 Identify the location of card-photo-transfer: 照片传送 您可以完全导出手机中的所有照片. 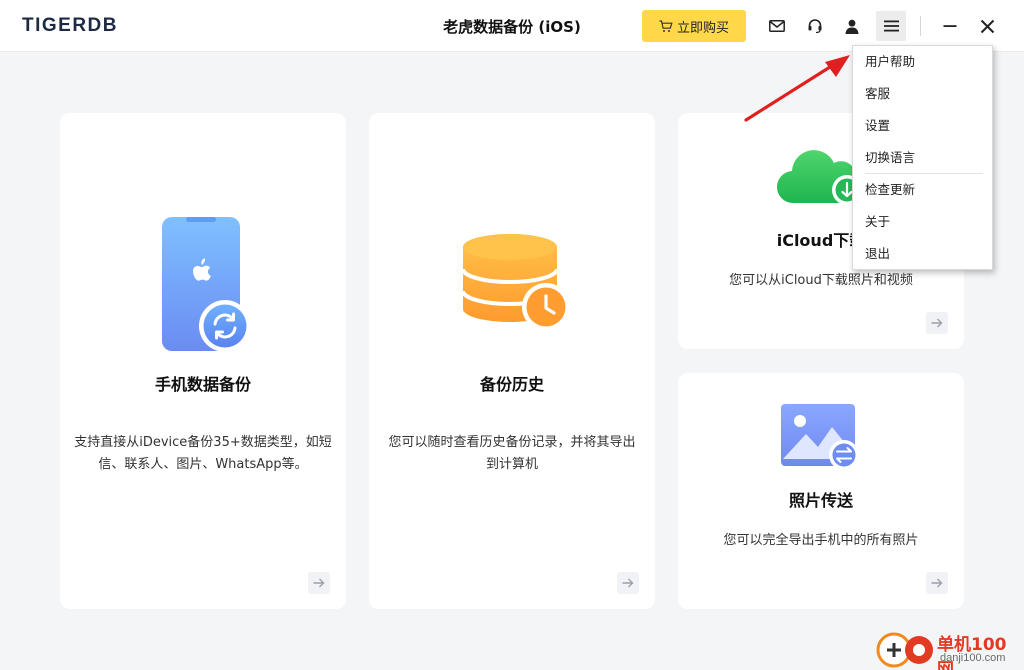
(821, 491).